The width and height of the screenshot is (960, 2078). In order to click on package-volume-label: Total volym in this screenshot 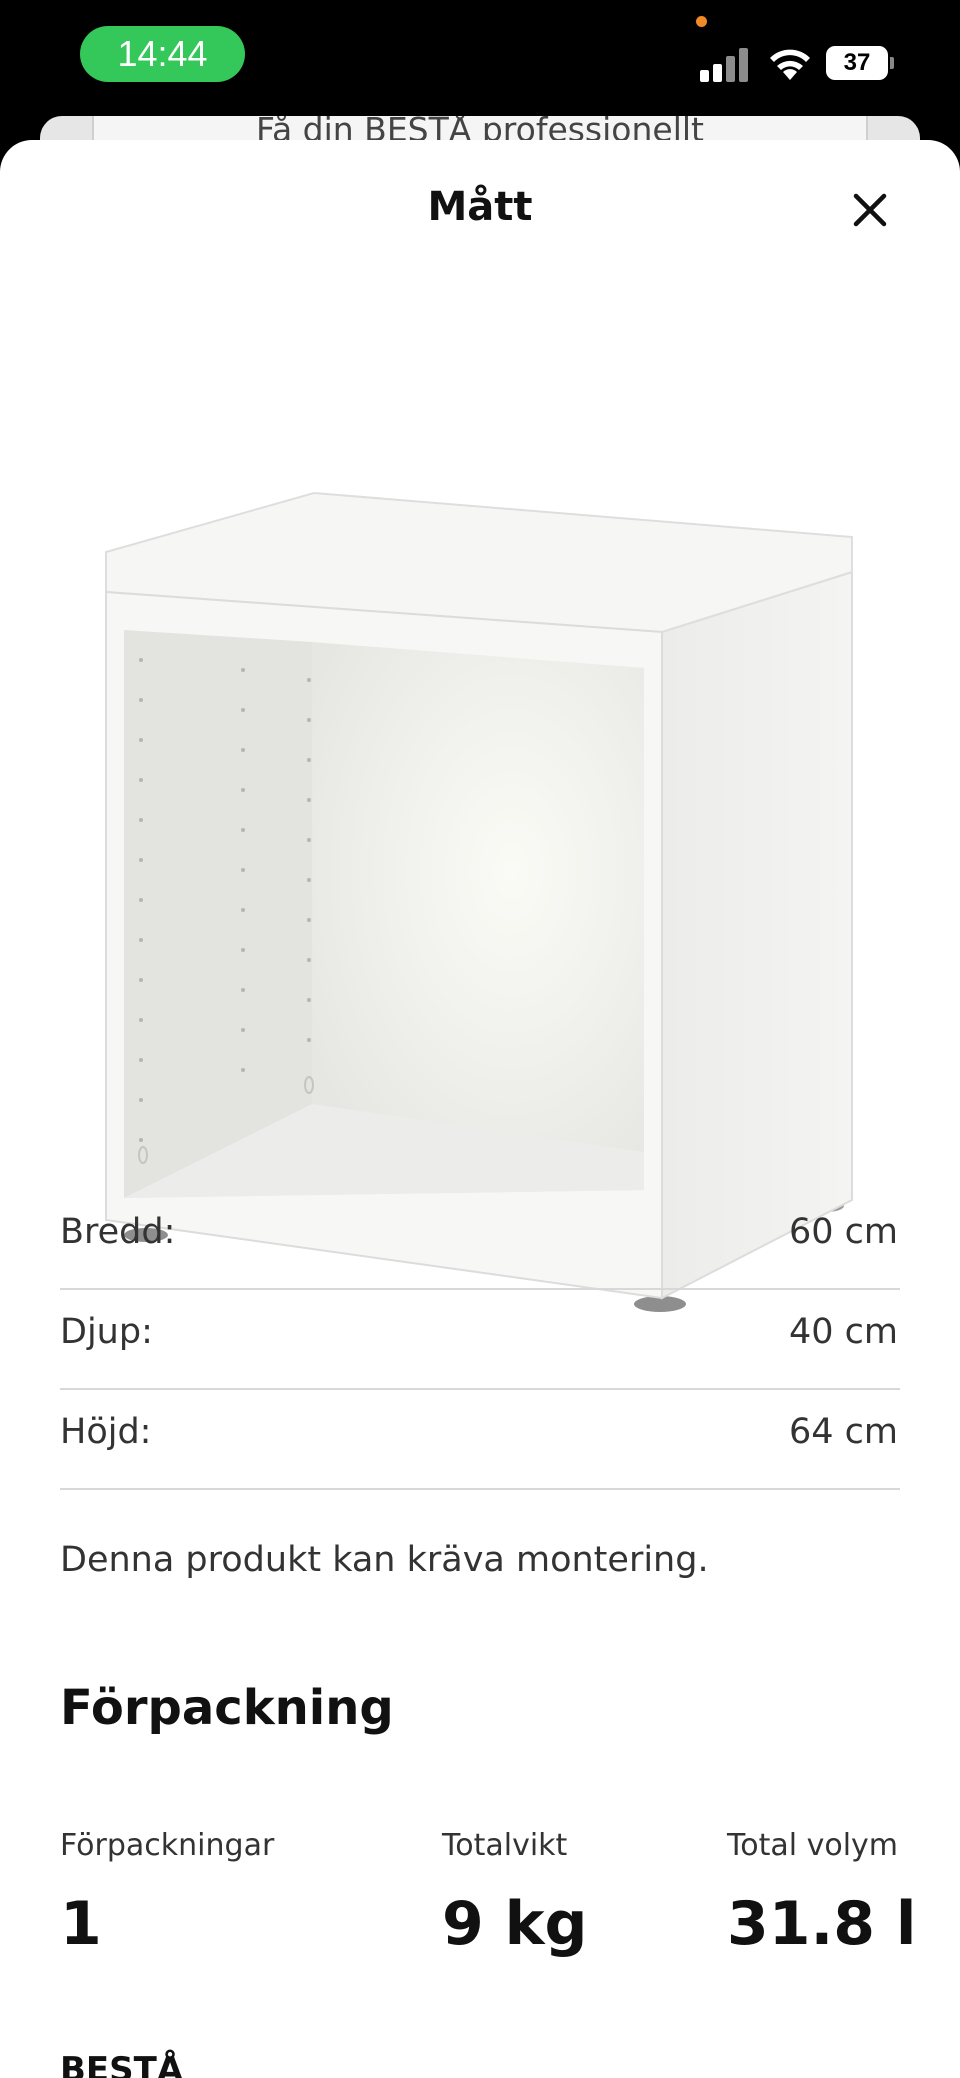, I will do `click(813, 1845)`.